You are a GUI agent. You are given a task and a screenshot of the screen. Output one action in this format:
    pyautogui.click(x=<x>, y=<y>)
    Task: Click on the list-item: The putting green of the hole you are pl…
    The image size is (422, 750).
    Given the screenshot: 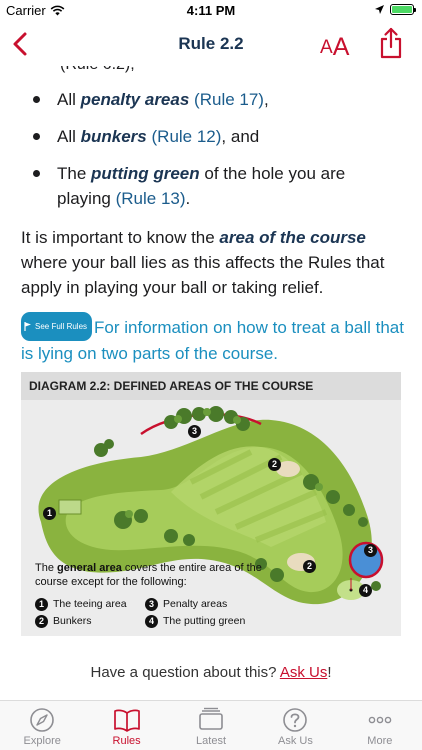 What is the action you would take?
    pyautogui.click(x=211, y=186)
    